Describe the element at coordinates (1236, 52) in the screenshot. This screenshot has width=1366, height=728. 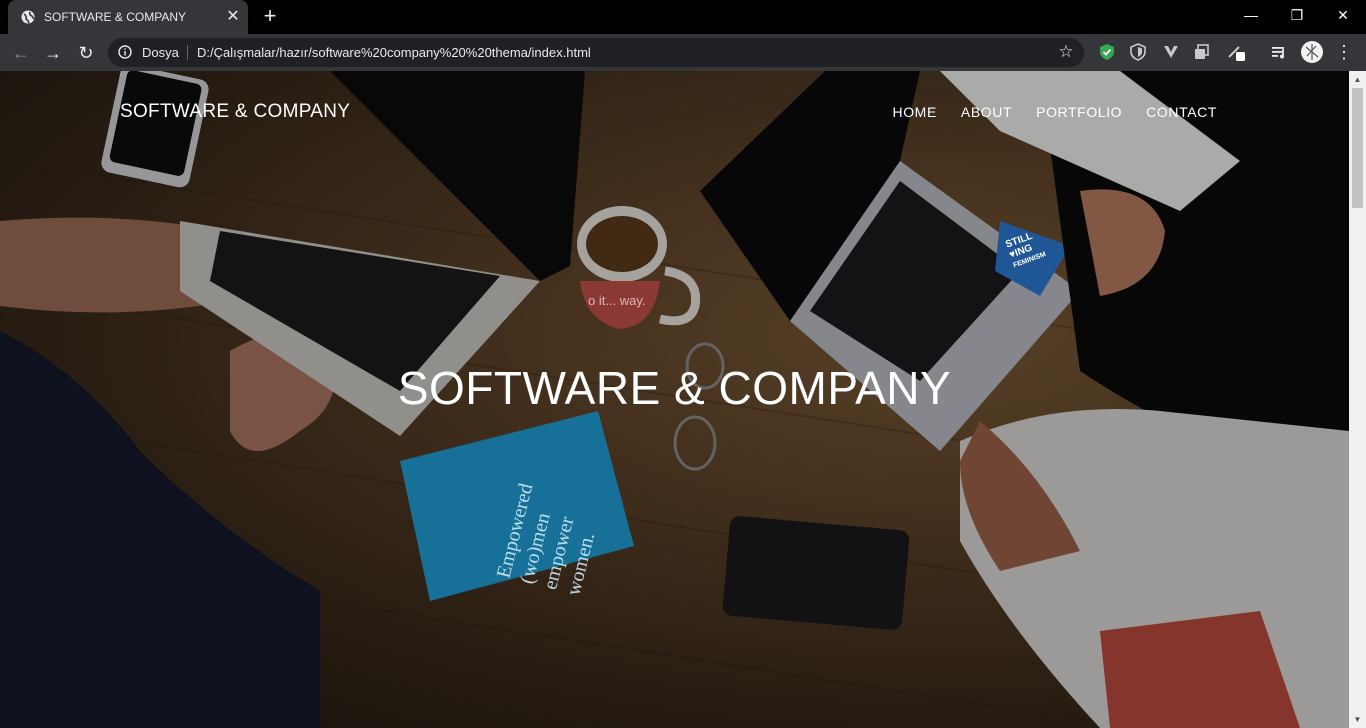
I see `pen-extension-icon` at that location.